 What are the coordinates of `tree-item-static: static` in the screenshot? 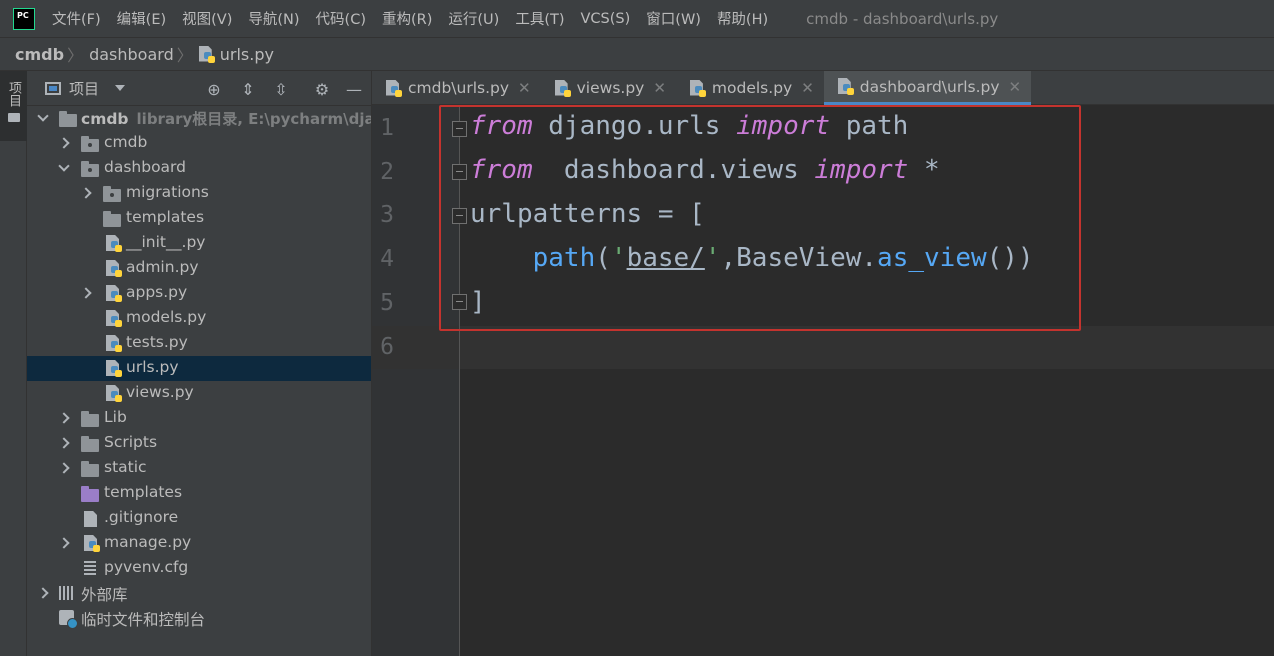 It's located at (199, 468).